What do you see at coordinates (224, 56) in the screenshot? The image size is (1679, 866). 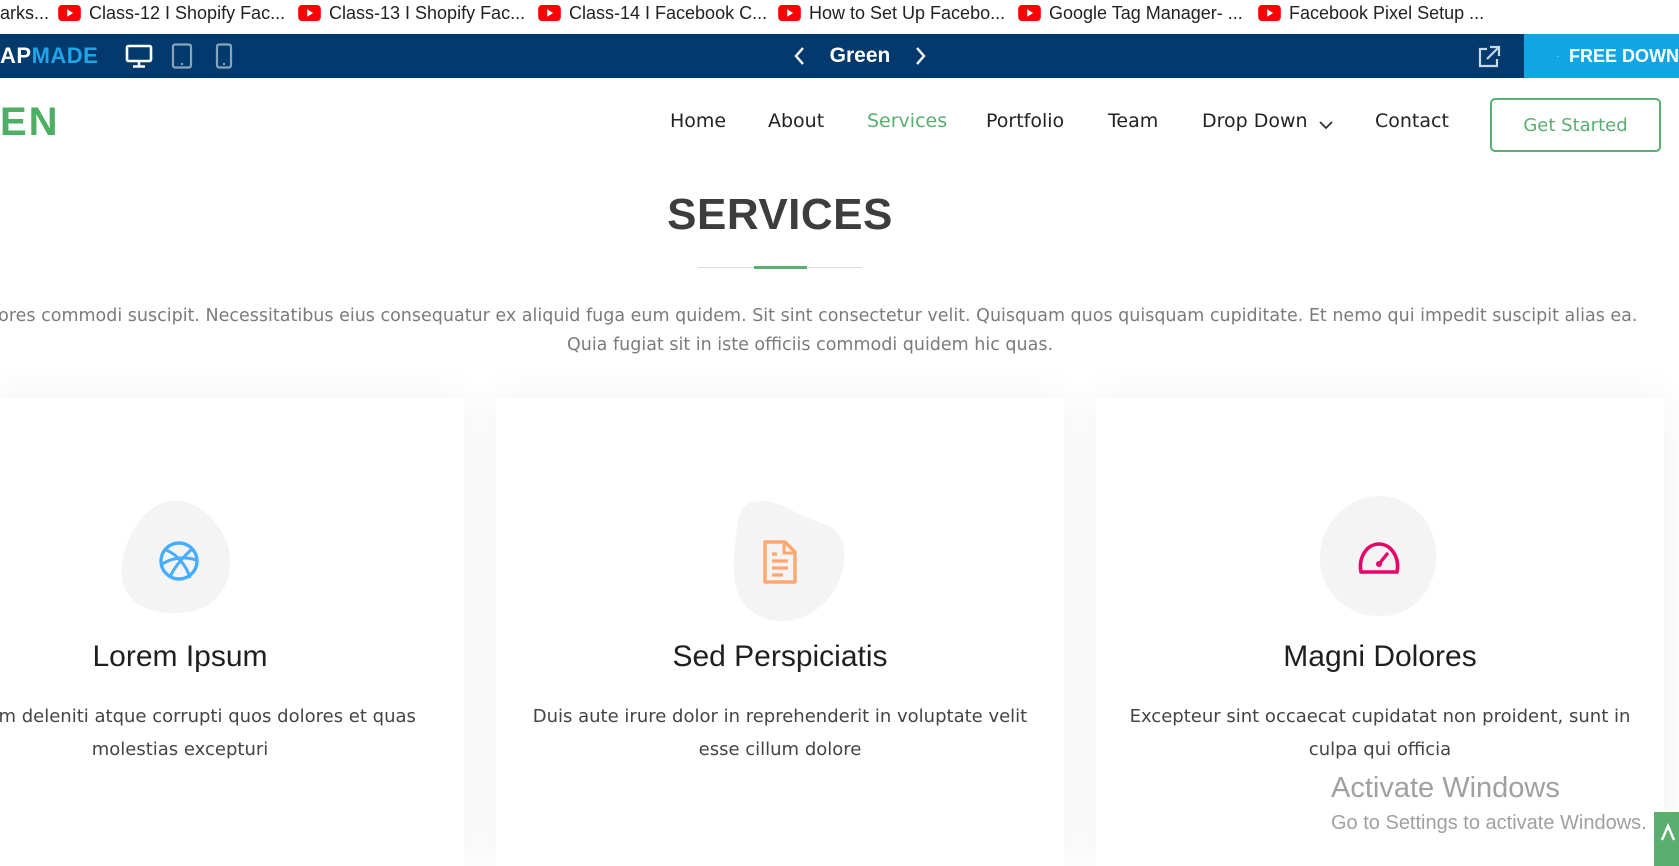 I see `mobile-view-icon` at bounding box center [224, 56].